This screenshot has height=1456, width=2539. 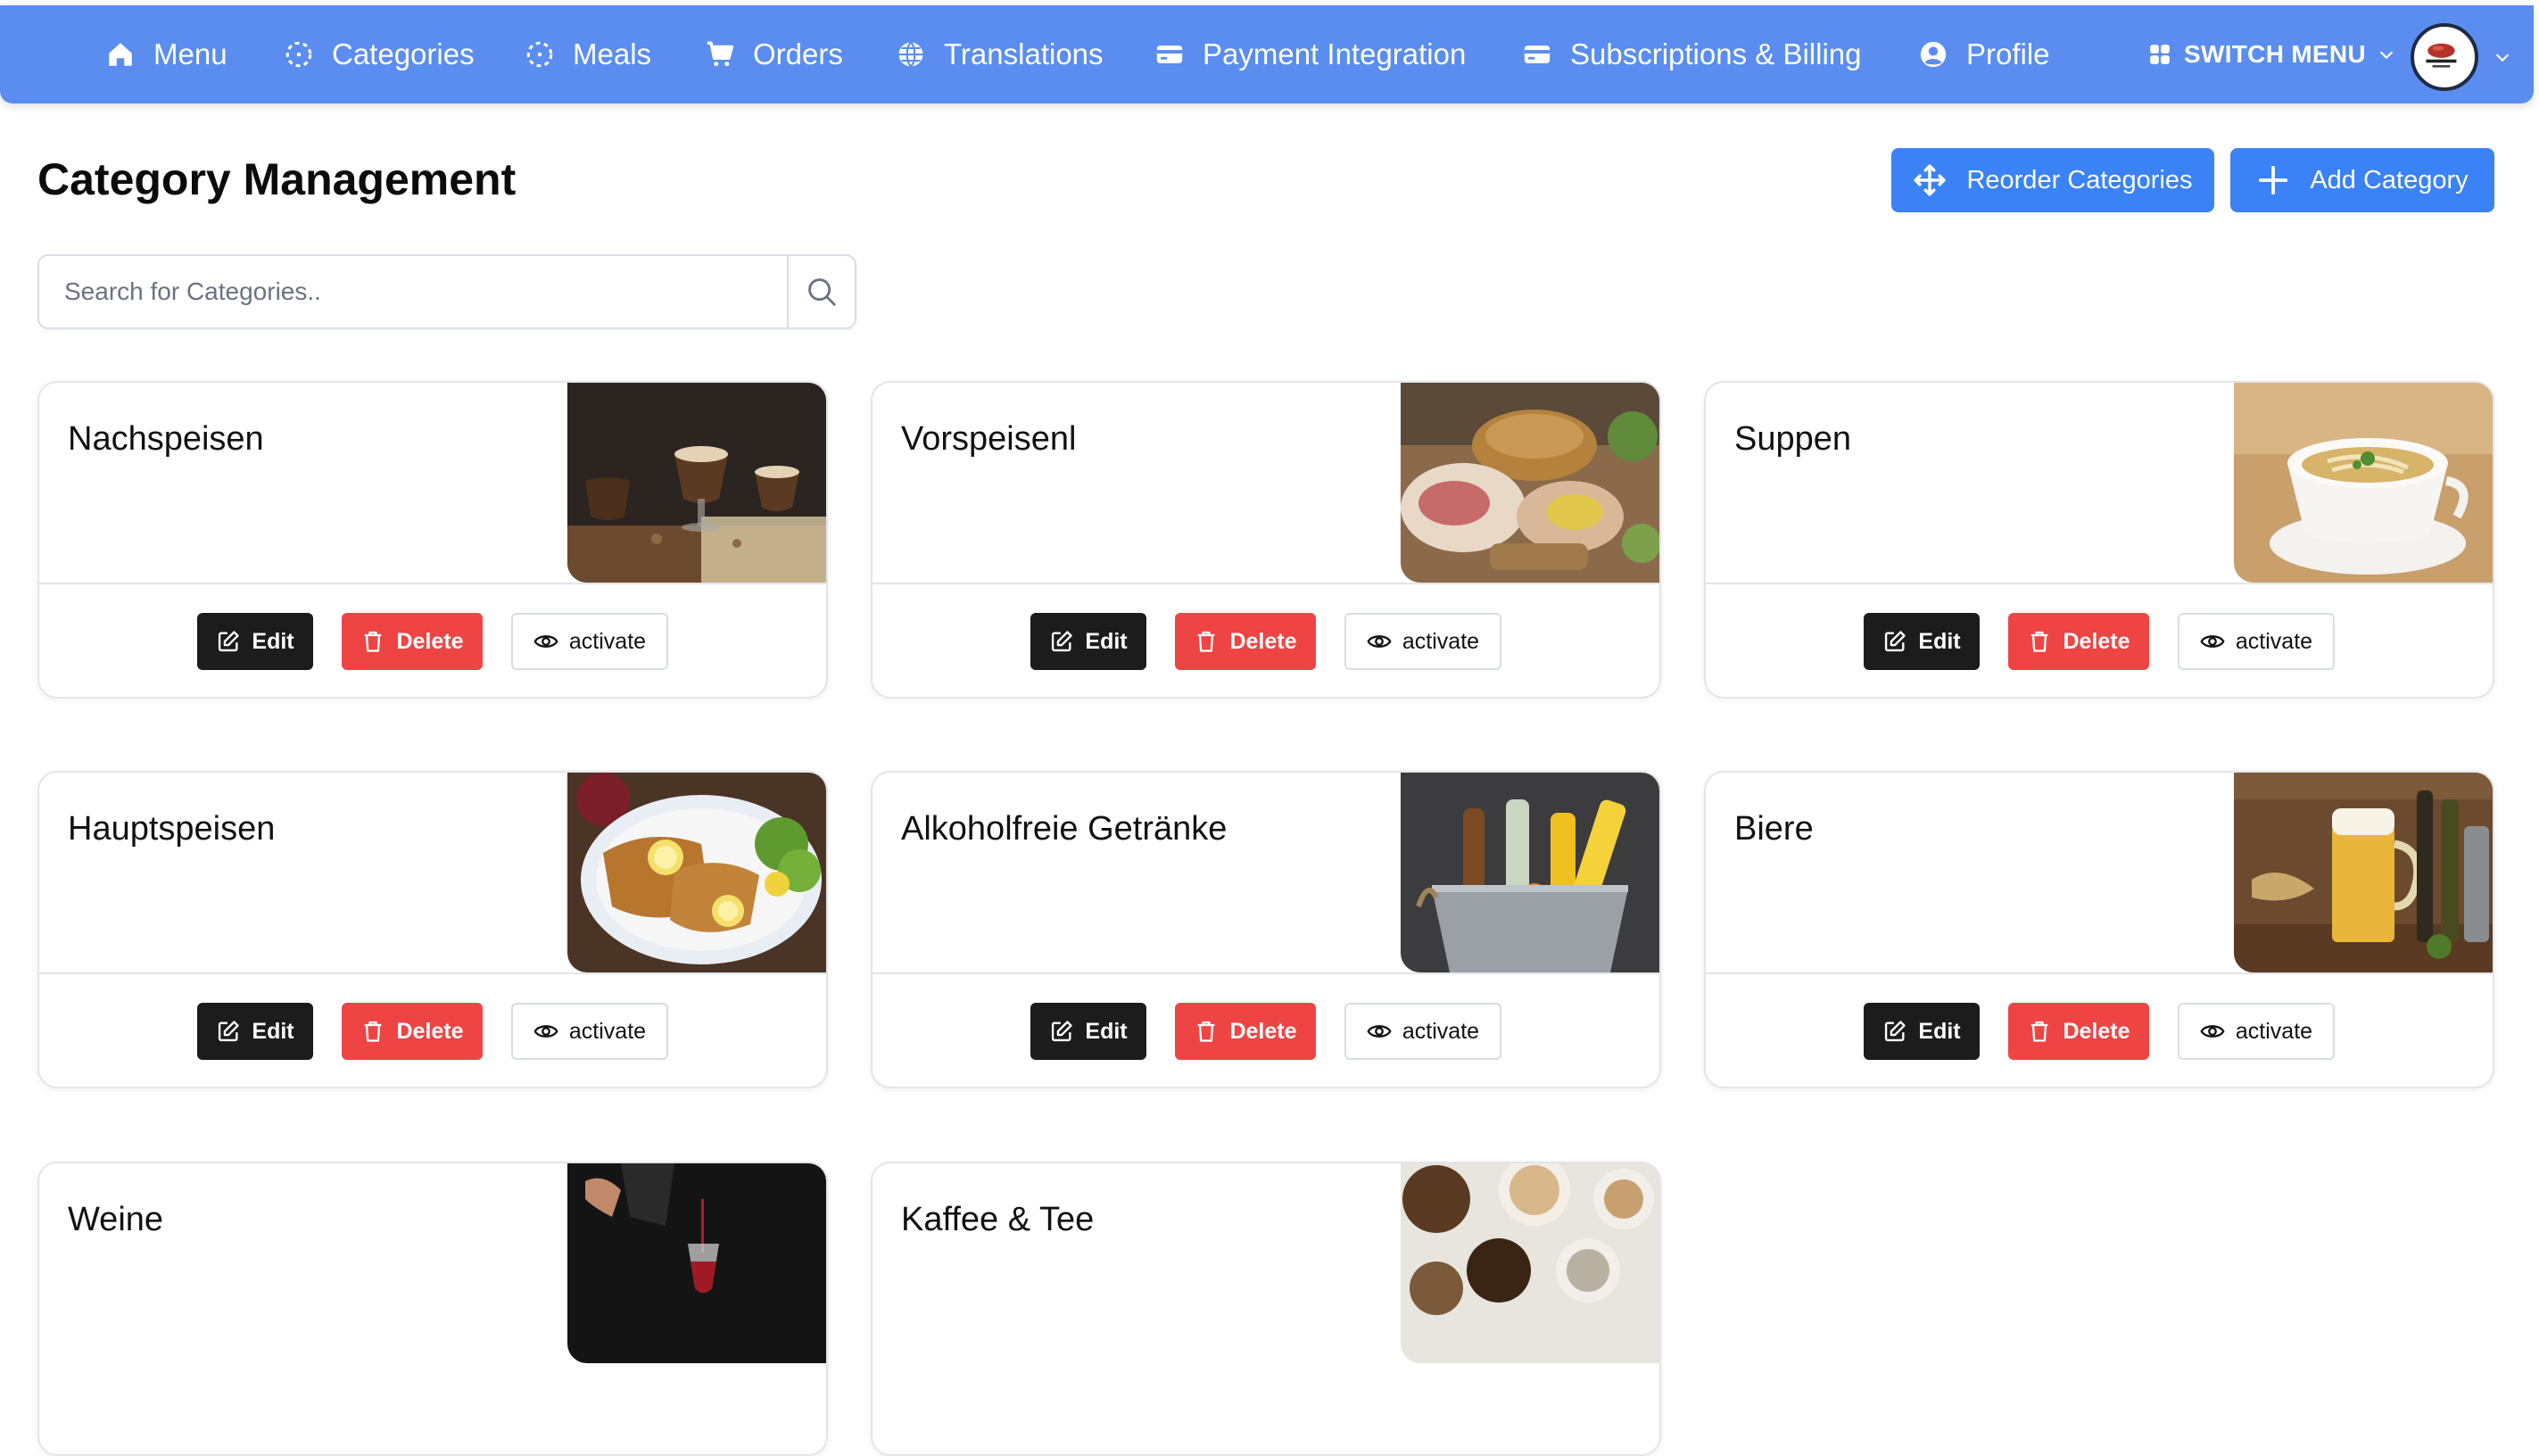 What do you see at coordinates (1530, 483) in the screenshot?
I see `appetizer-platter-photo` at bounding box center [1530, 483].